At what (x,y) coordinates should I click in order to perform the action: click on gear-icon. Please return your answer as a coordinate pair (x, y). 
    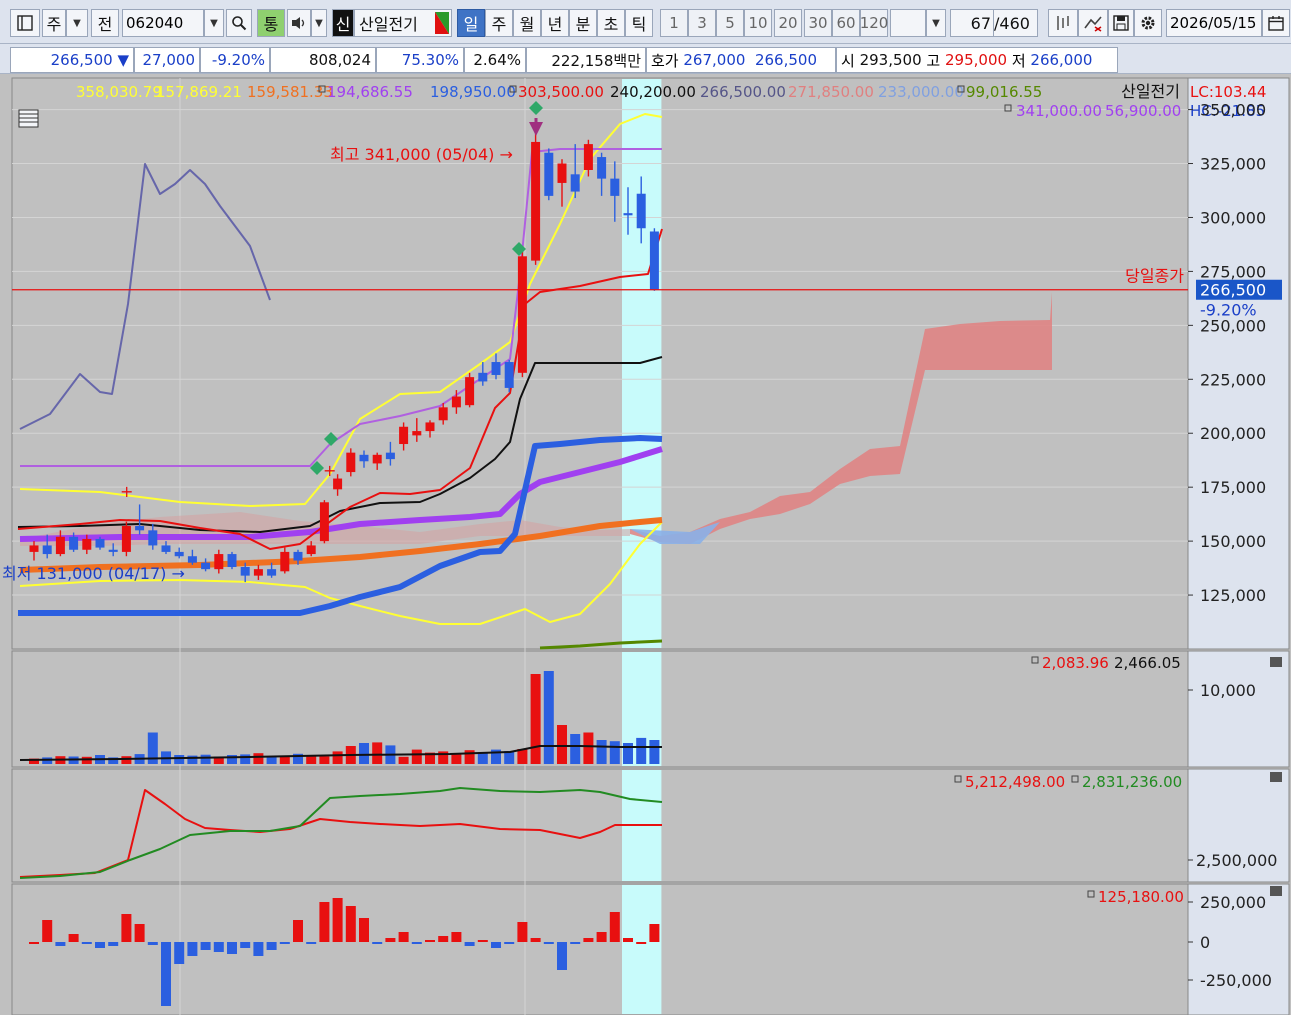
    Looking at the image, I should click on (1148, 23).